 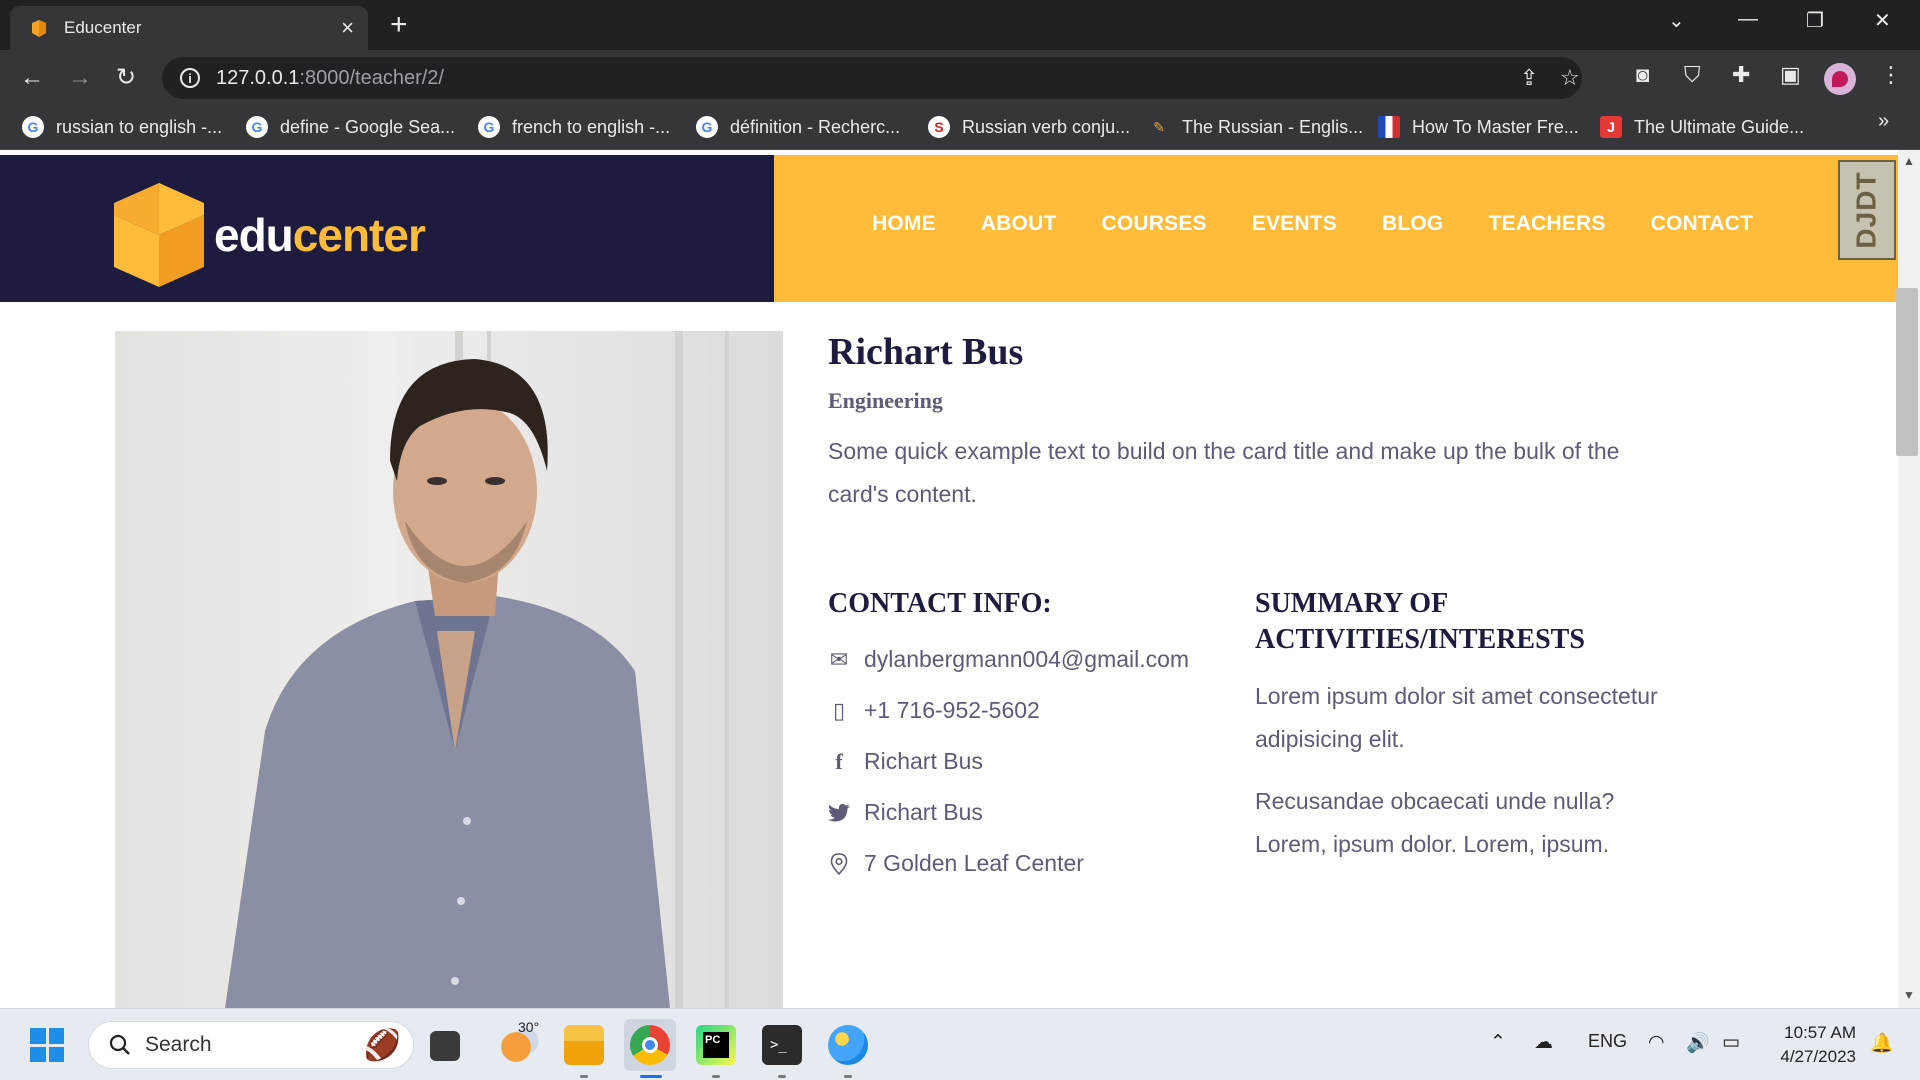 I want to click on contact-info-heading: CONTACT INFO:, so click(x=940, y=603).